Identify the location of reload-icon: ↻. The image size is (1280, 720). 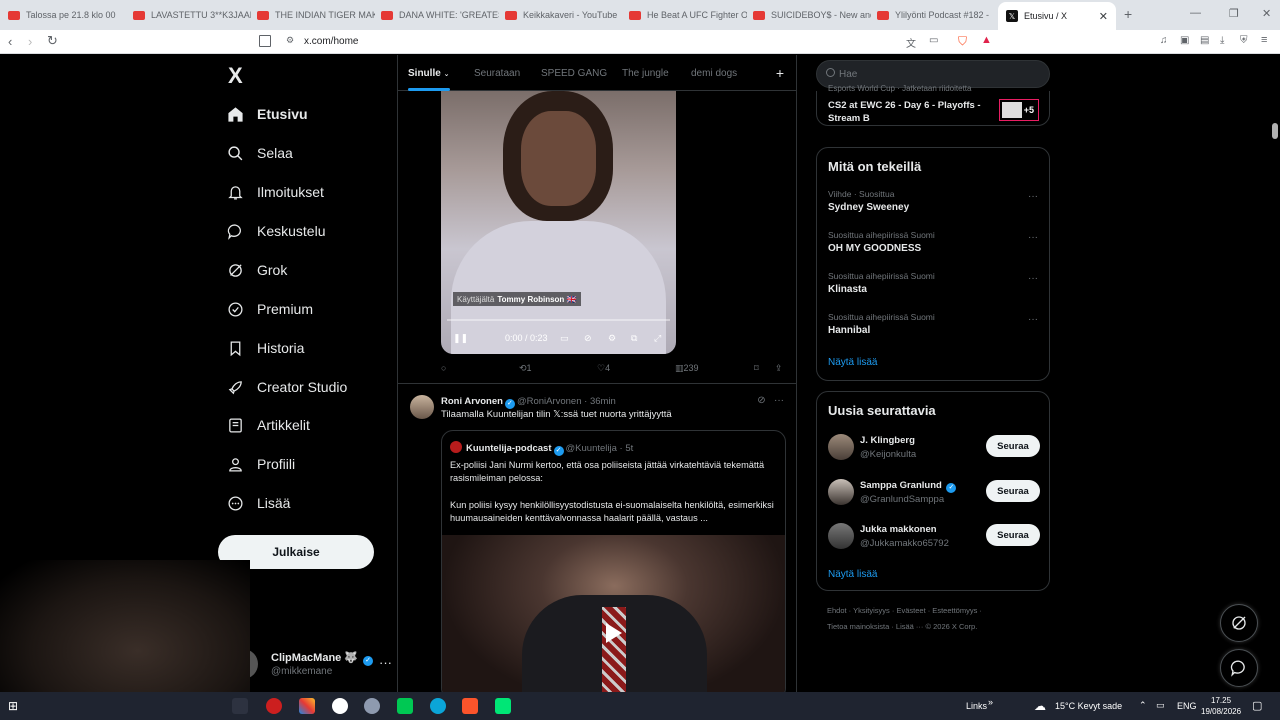
(52, 41).